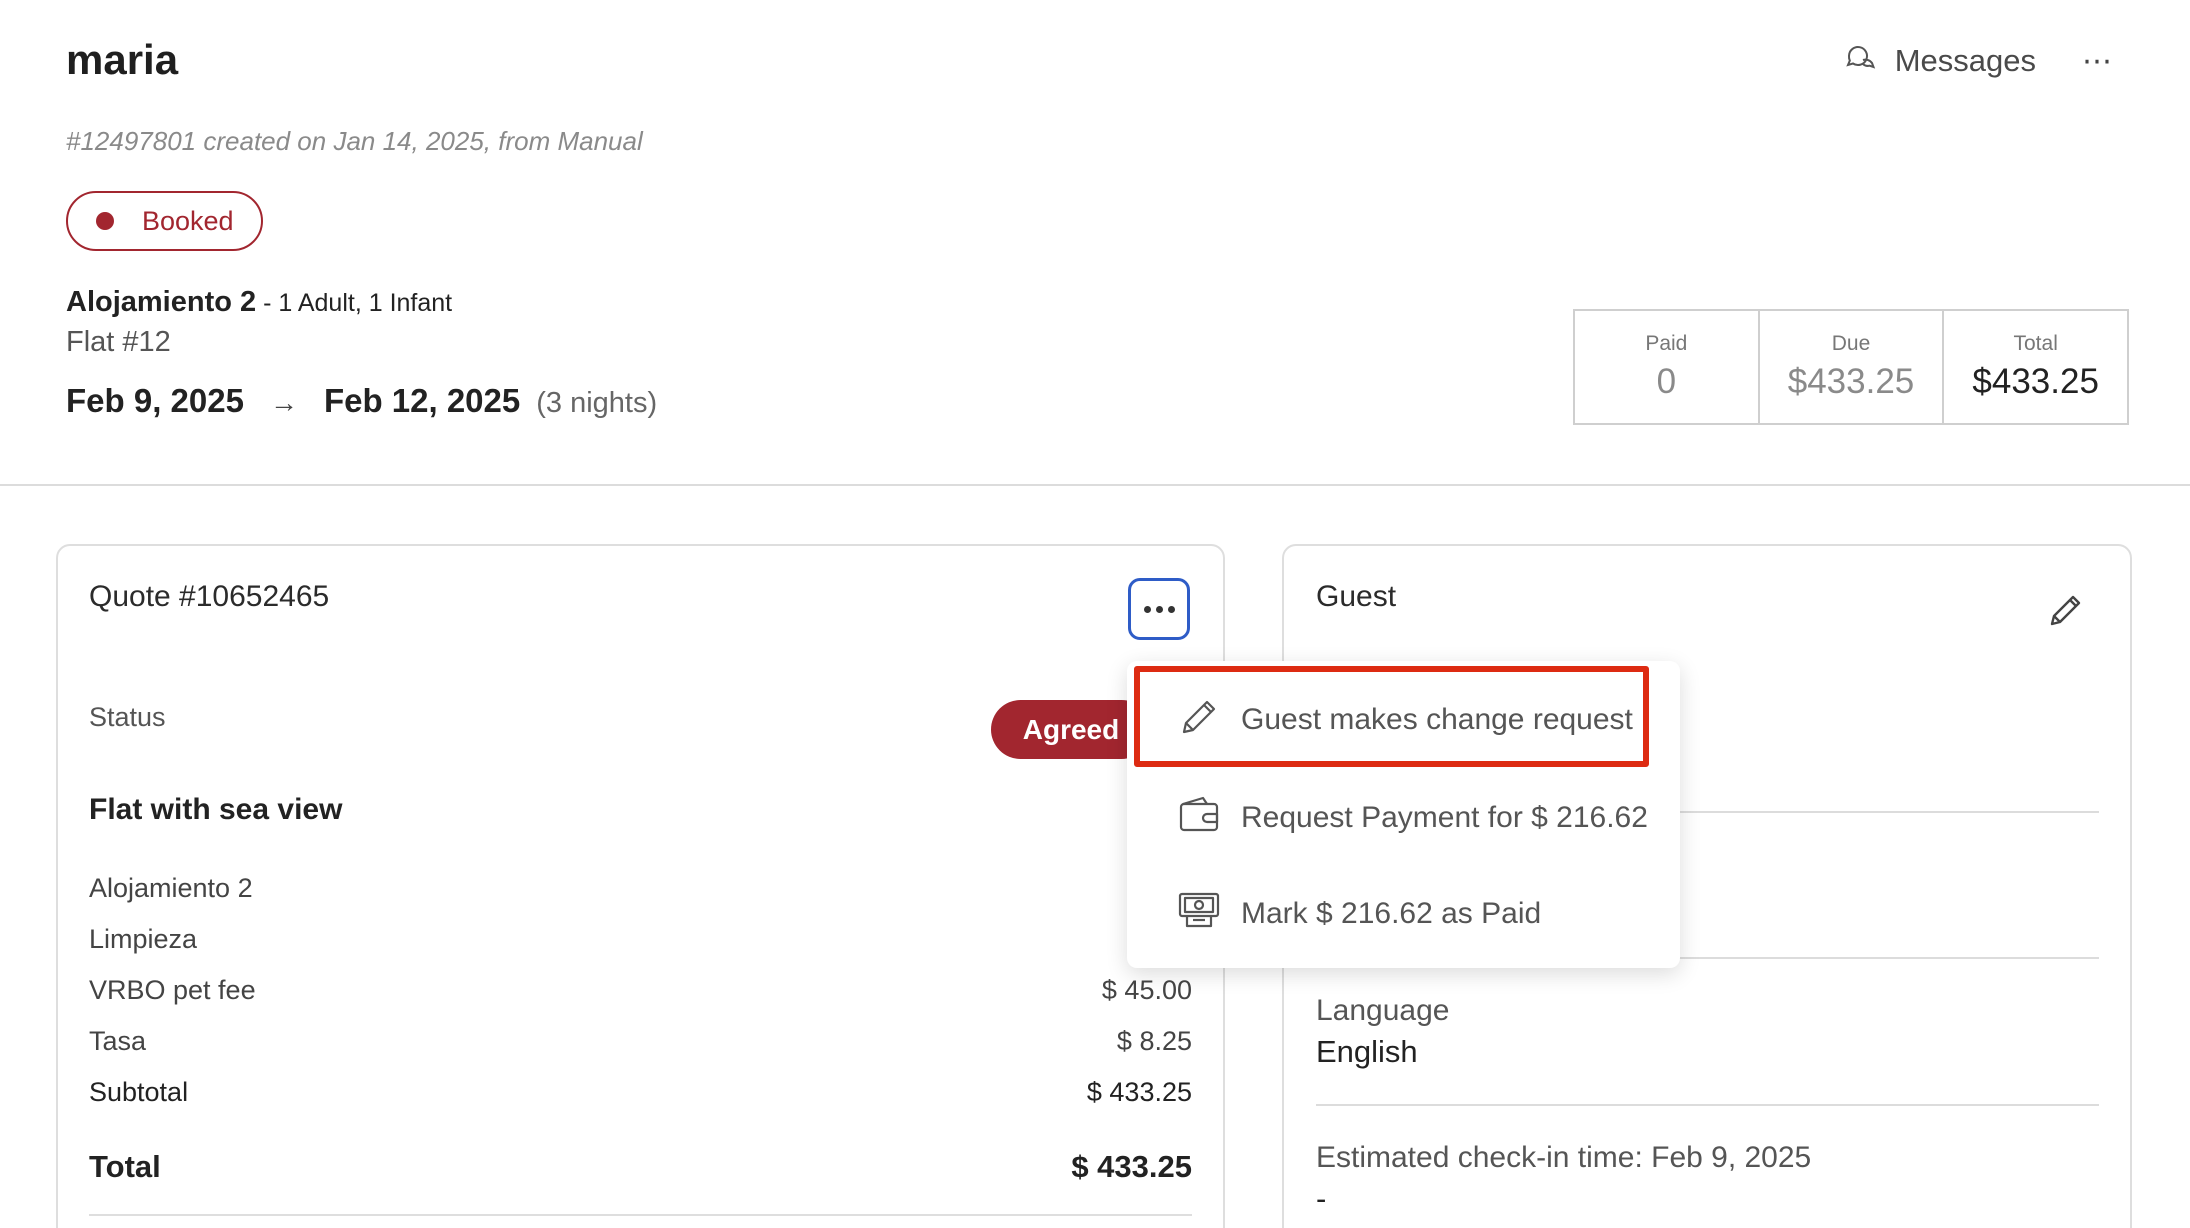 The height and width of the screenshot is (1228, 2190). I want to click on total-cell: Total $433.25, so click(2035, 367).